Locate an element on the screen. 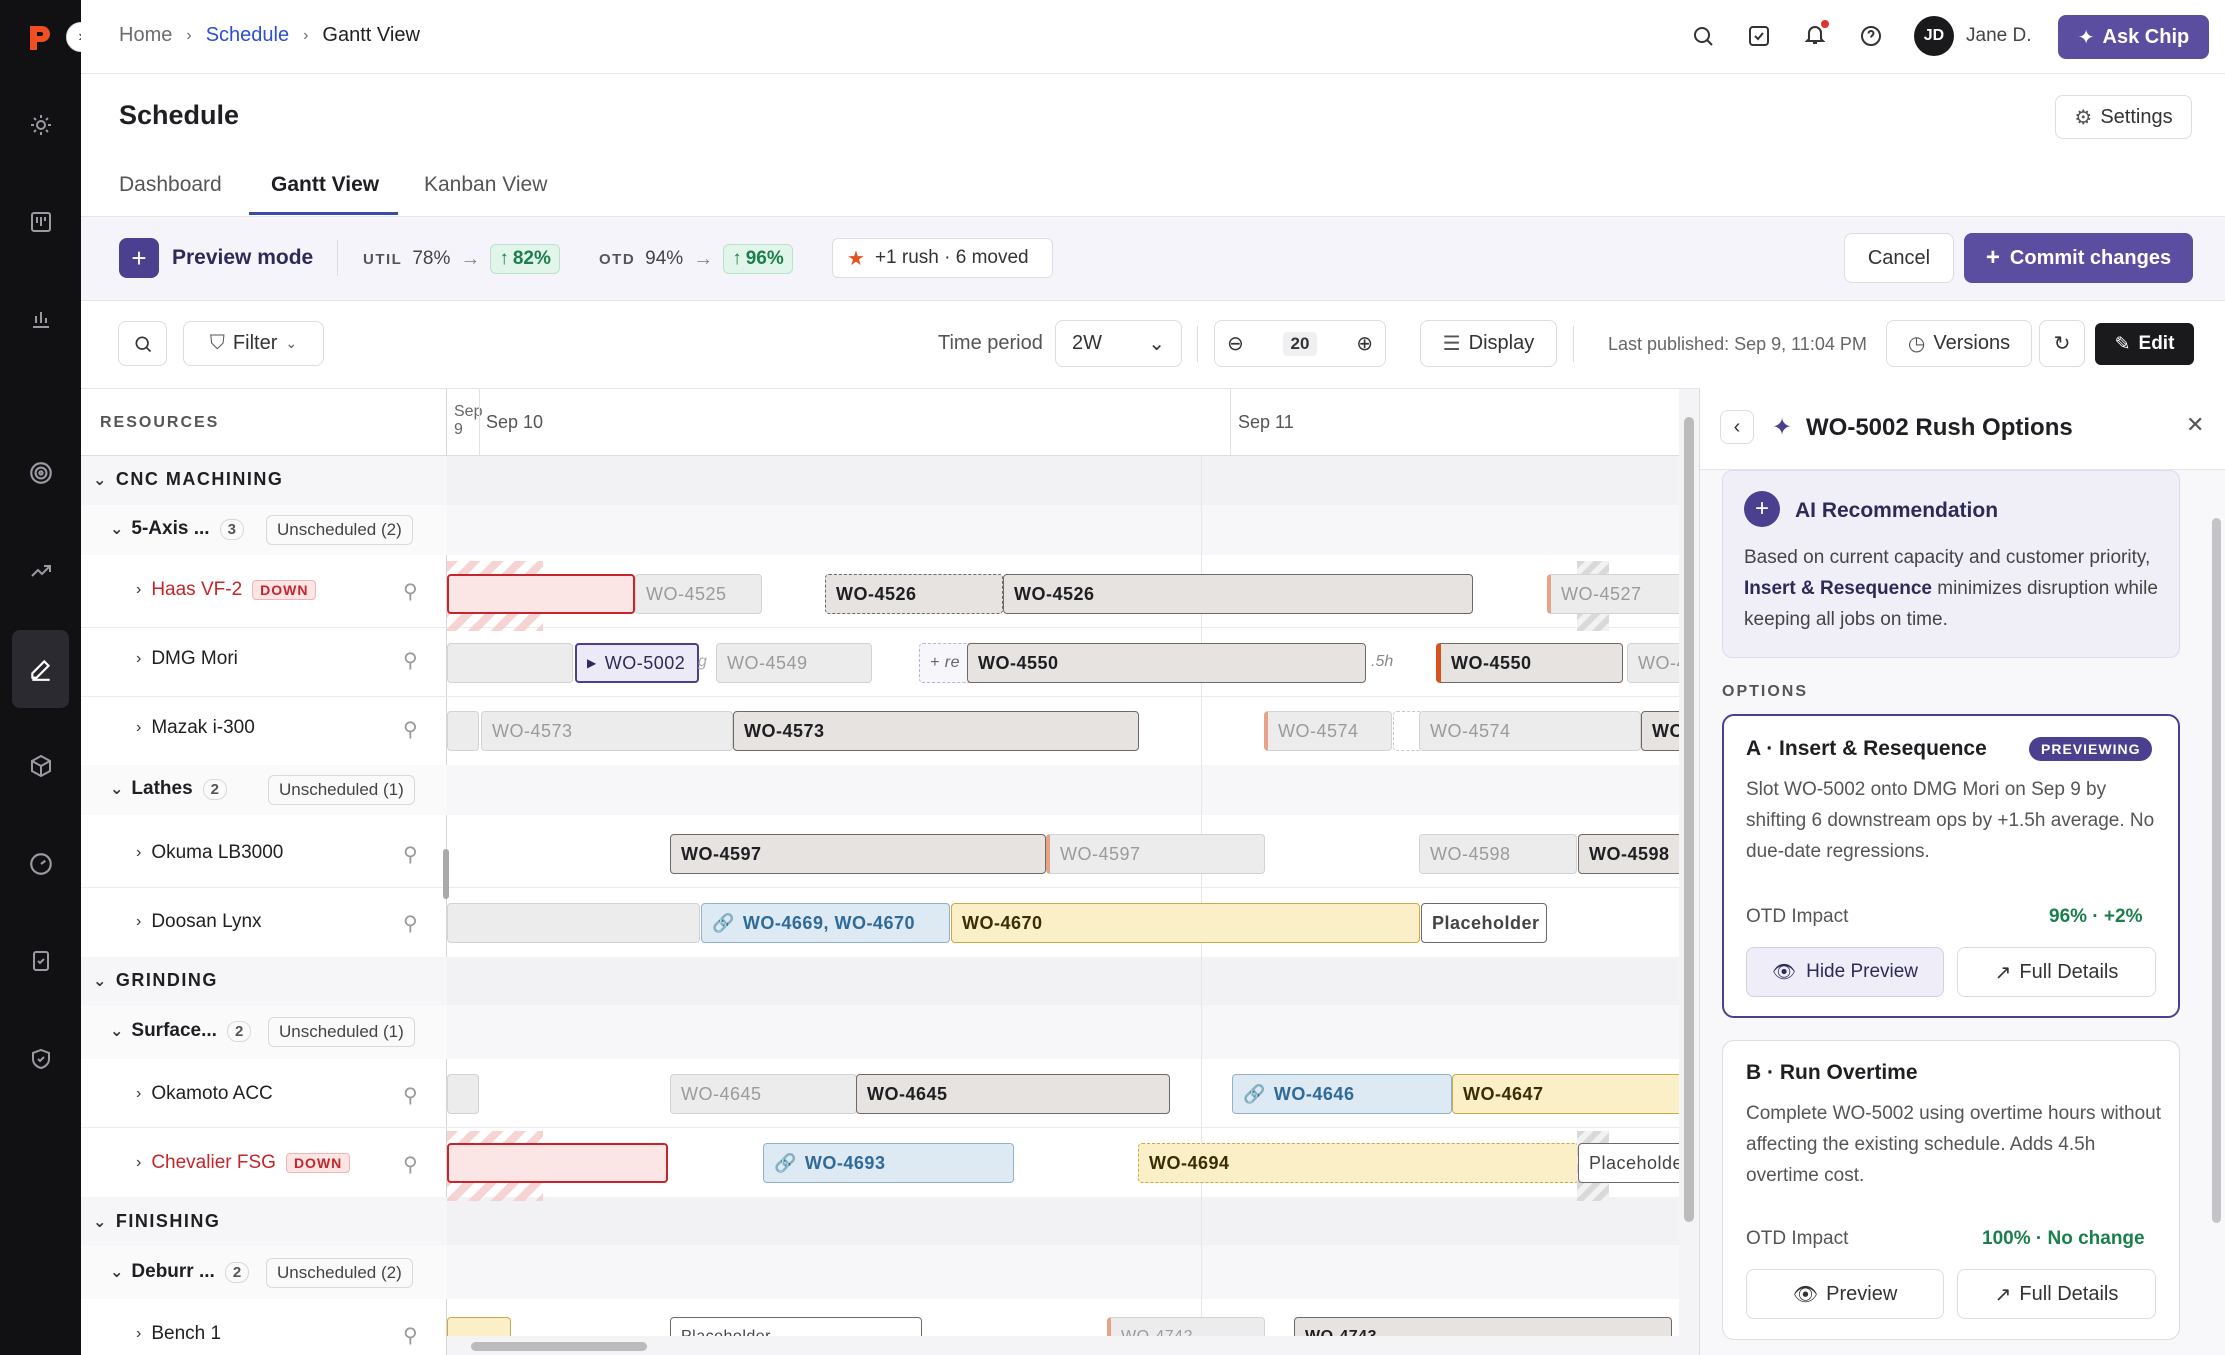 Image resolution: width=2225 pixels, height=1355 pixels. subgroup-deburr: ⌄ Deburr ... 2 is located at coordinates (180, 1272).